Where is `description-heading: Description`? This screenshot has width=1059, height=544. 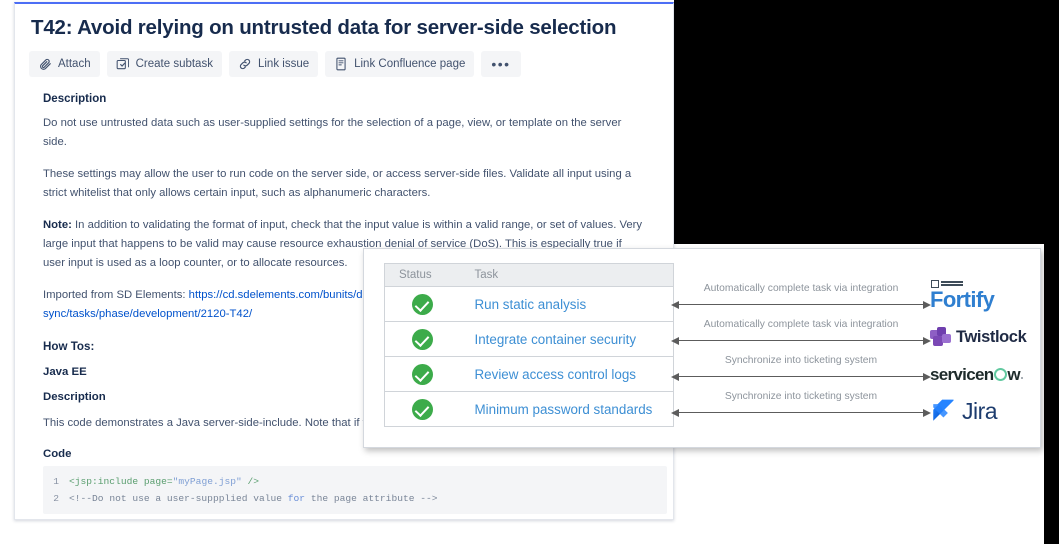
description-heading: Description is located at coordinates (75, 99).